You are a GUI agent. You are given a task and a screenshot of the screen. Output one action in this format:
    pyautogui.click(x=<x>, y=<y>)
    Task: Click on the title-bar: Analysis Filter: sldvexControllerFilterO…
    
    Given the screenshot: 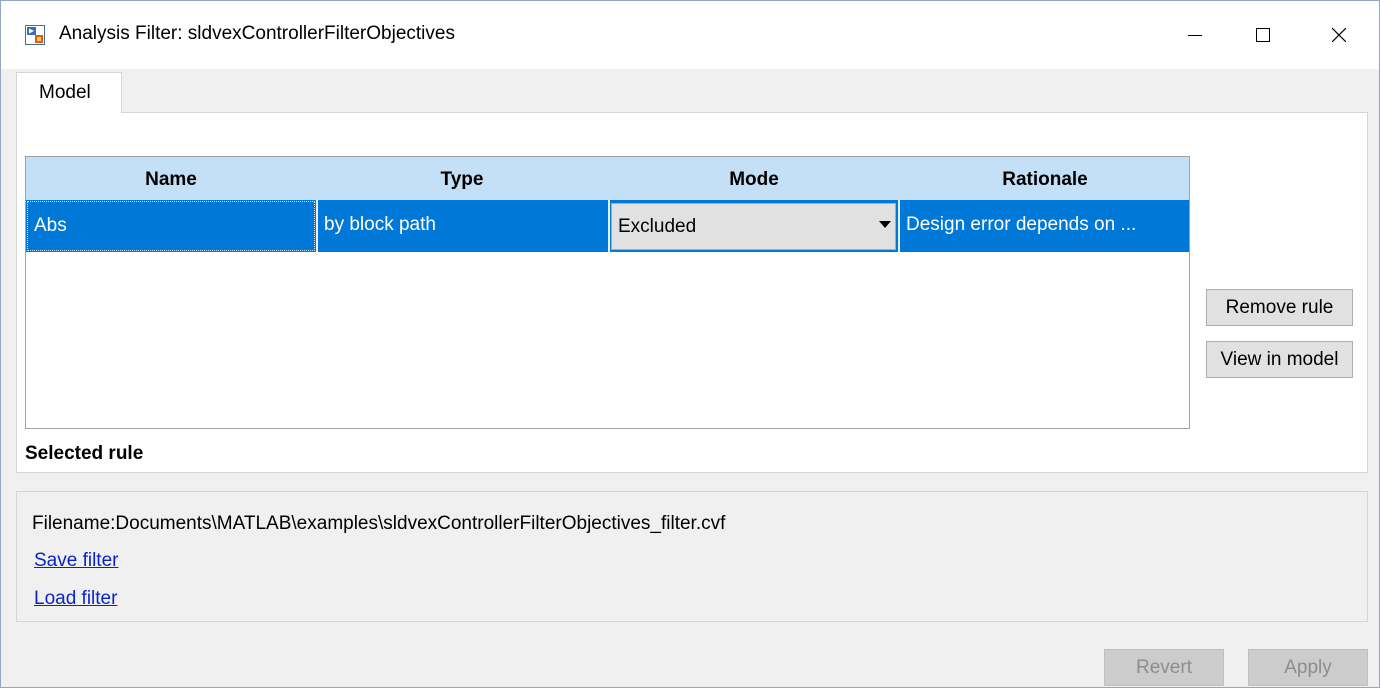 What is the action you would take?
    pyautogui.click(x=690, y=35)
    